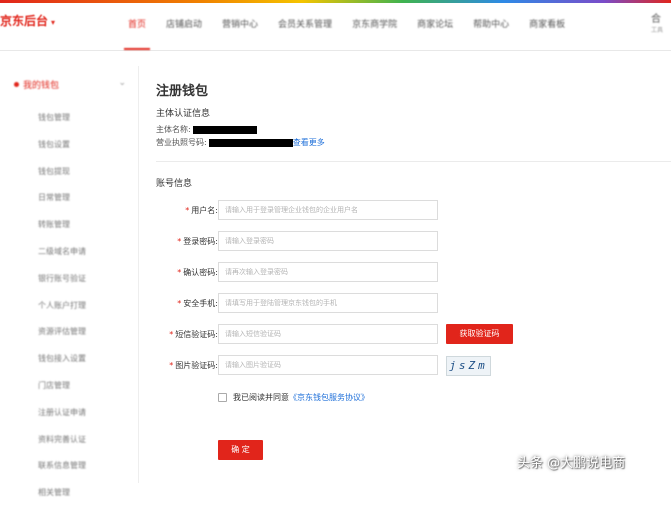  I want to click on sms-code-label: * 短信验证码:, so click(193, 334).